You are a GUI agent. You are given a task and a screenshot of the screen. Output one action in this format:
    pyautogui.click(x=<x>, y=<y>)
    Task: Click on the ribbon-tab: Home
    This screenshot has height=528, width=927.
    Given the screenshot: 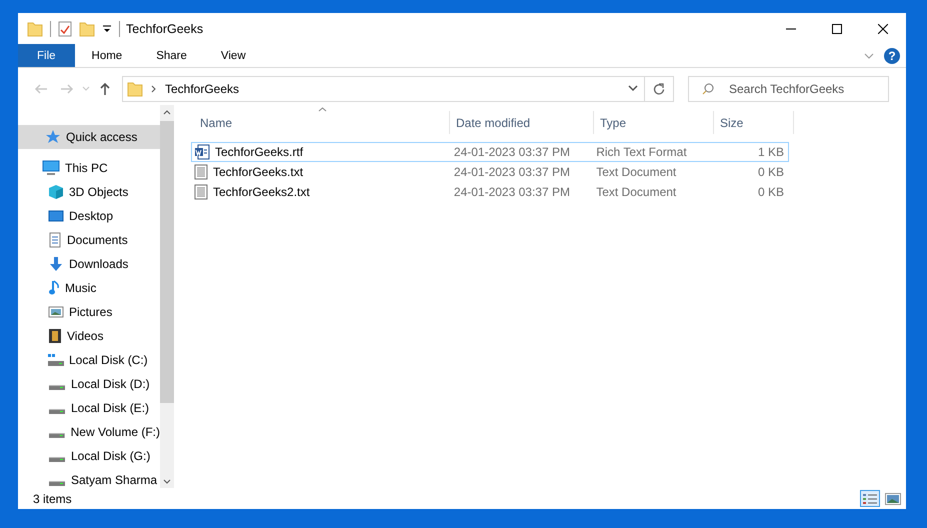 What is the action you would take?
    pyautogui.click(x=107, y=55)
    